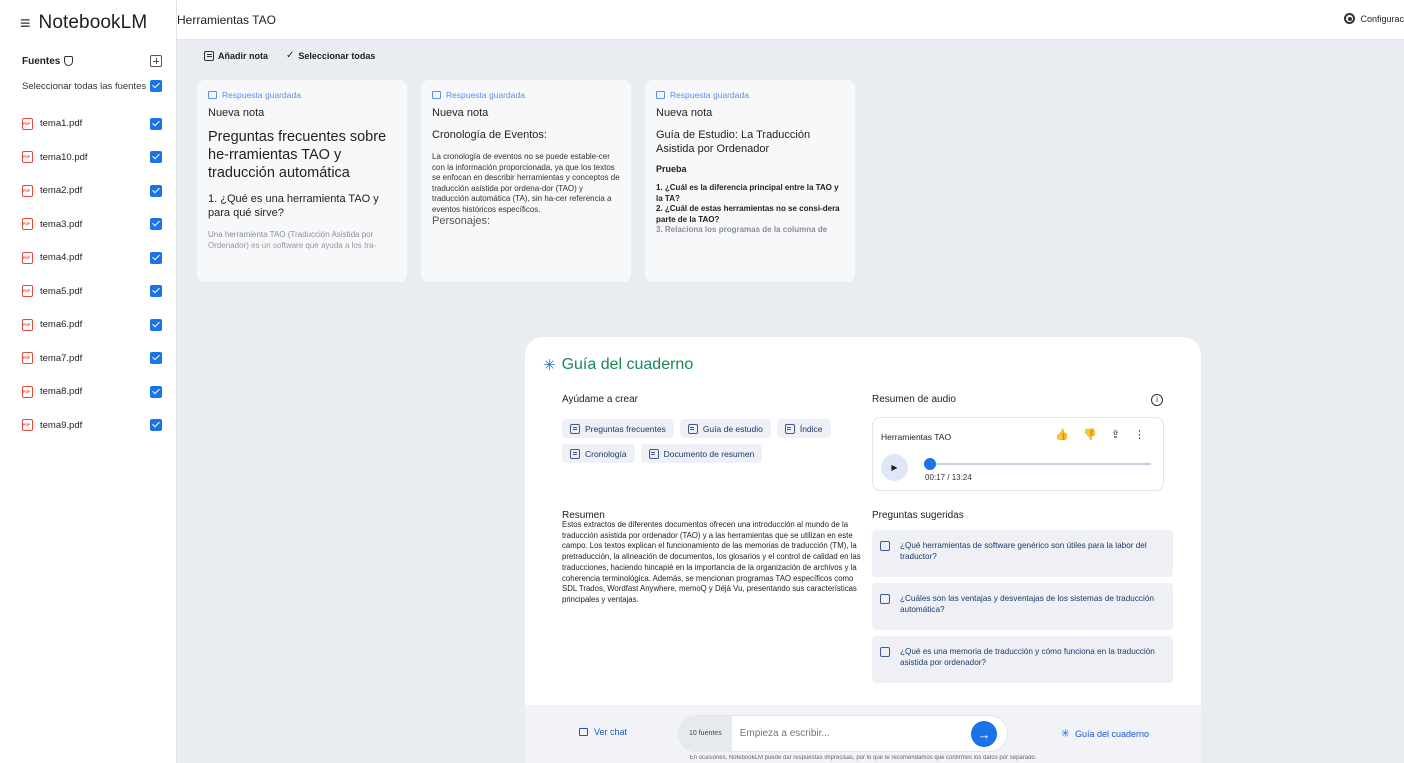 The height and width of the screenshot is (763, 1404). I want to click on info-icon: i, so click(1157, 400).